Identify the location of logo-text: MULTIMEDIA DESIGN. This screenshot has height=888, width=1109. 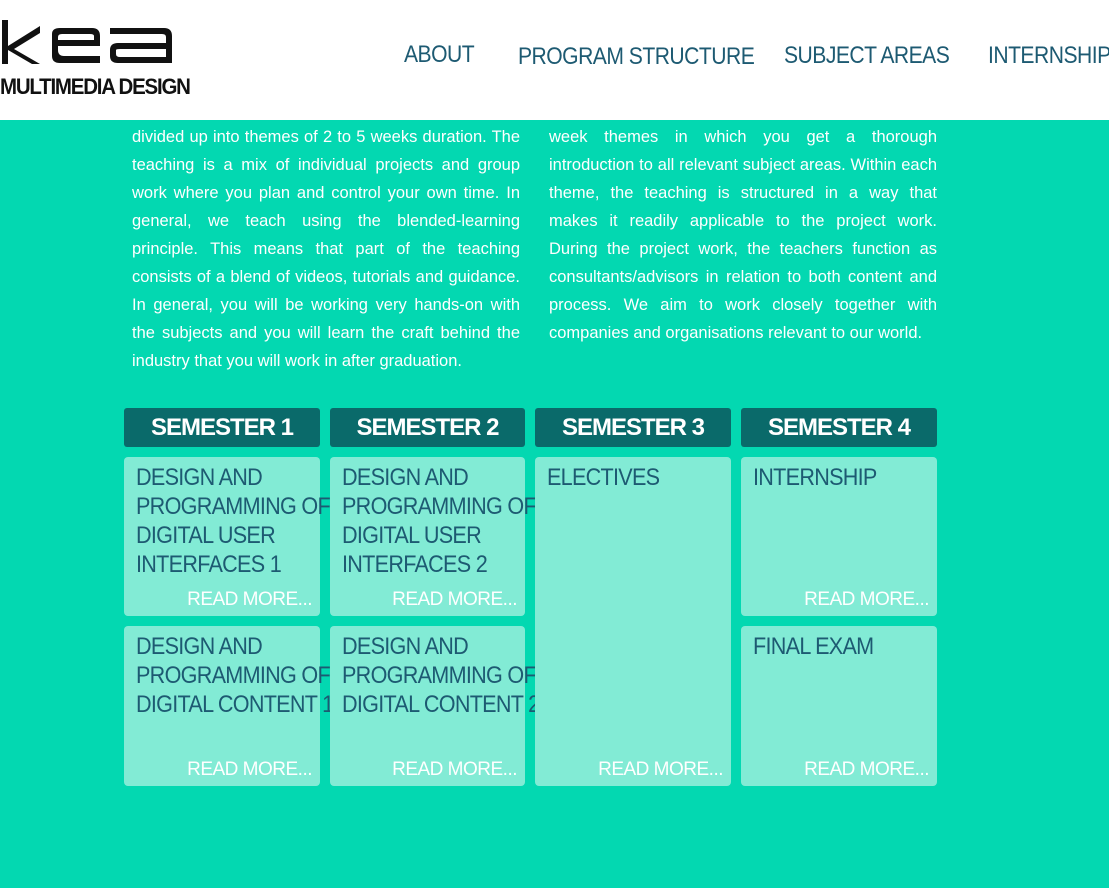
(95, 86).